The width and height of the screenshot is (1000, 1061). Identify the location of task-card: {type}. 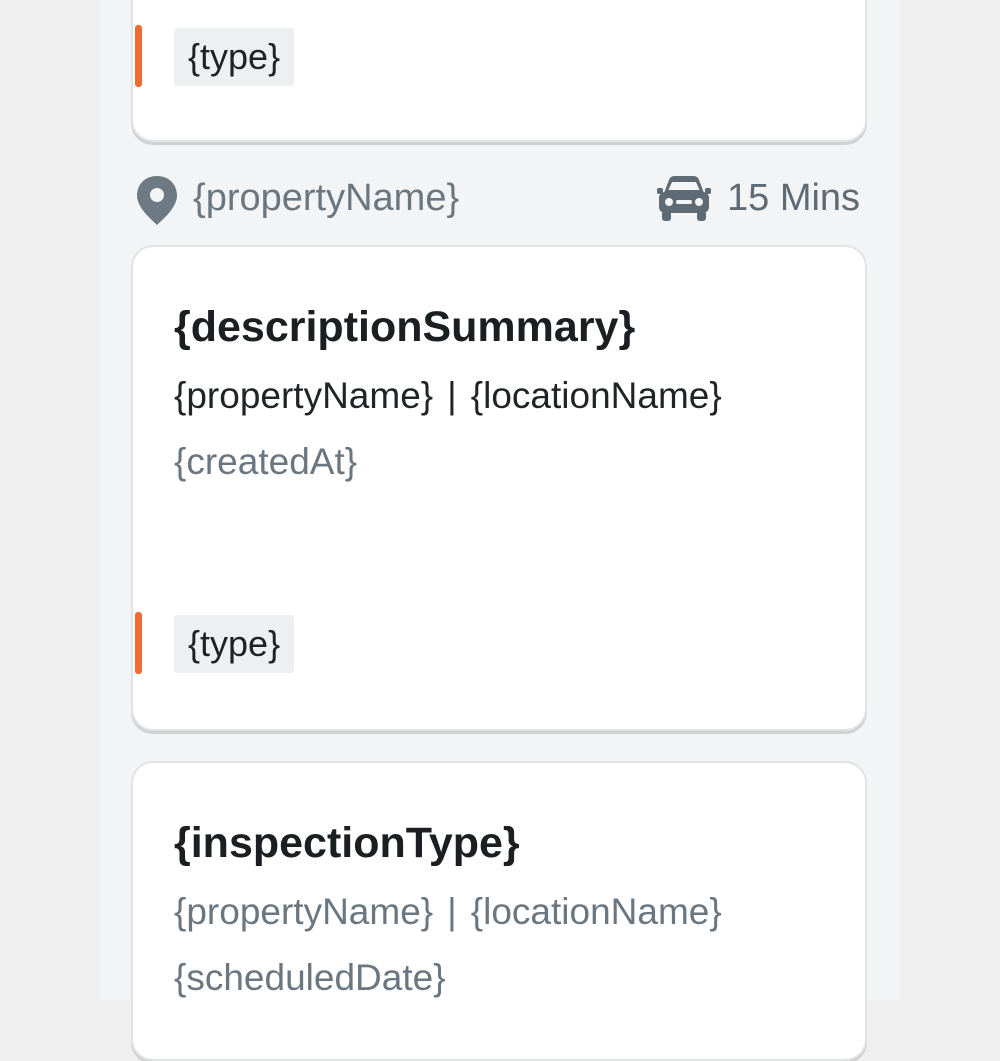
(499, 71).